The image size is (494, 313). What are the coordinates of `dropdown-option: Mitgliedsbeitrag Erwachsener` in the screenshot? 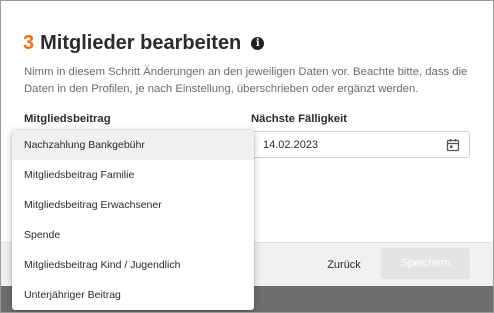 It's located at (133, 205).